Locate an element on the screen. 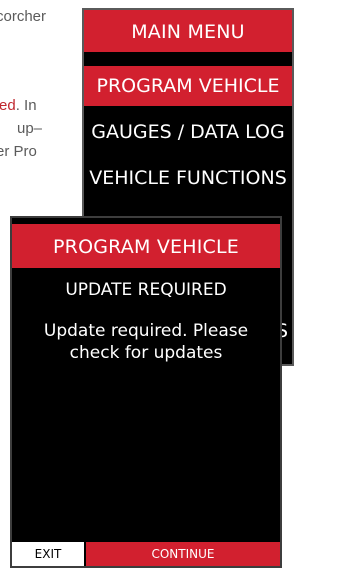  article-text-line-2: red. In is located at coordinates (18, 105).